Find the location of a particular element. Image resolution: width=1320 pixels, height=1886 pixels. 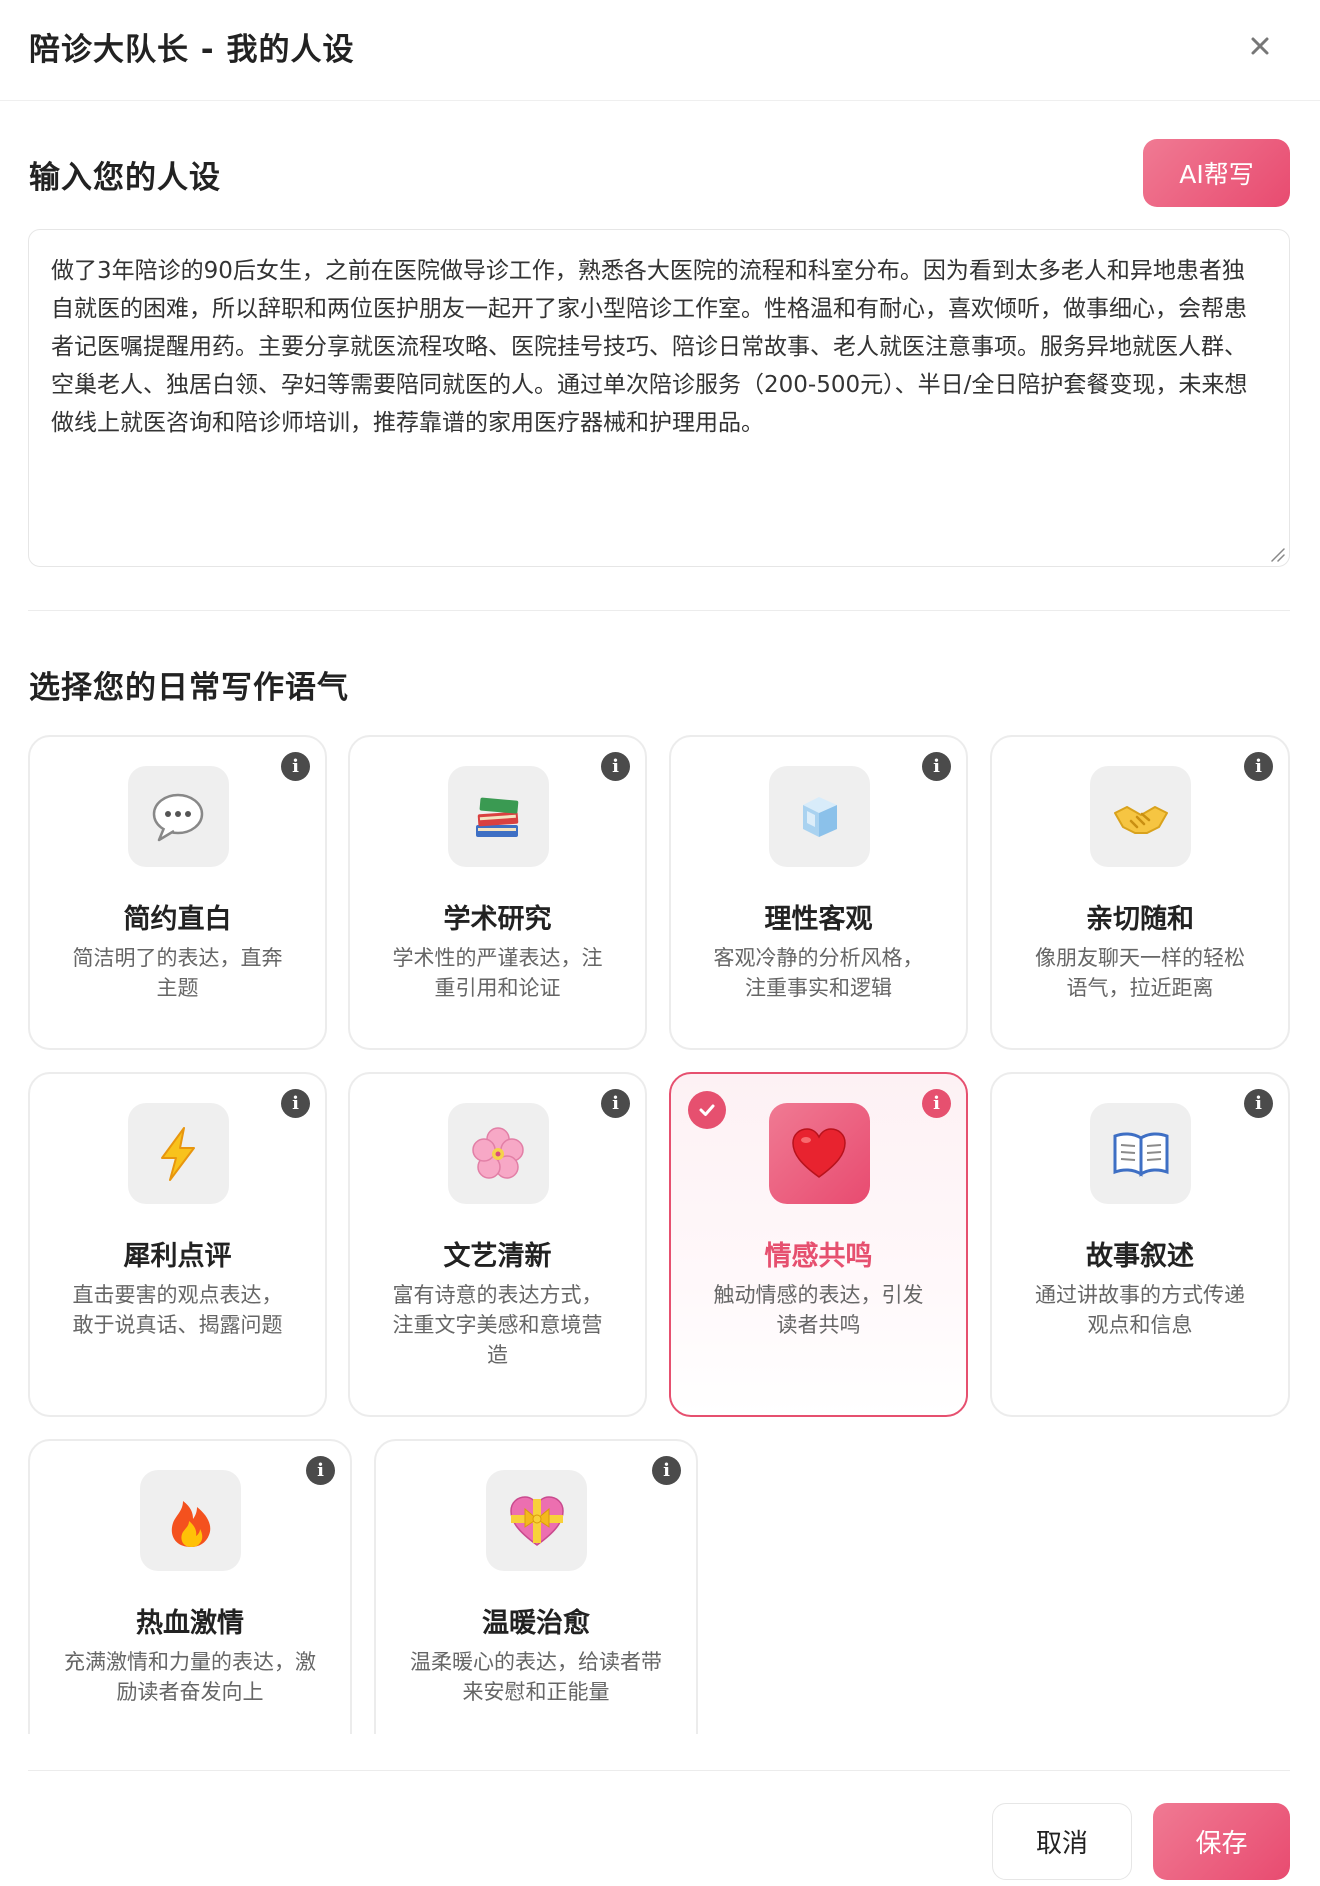

speech-bubble-icon is located at coordinates (178, 816).